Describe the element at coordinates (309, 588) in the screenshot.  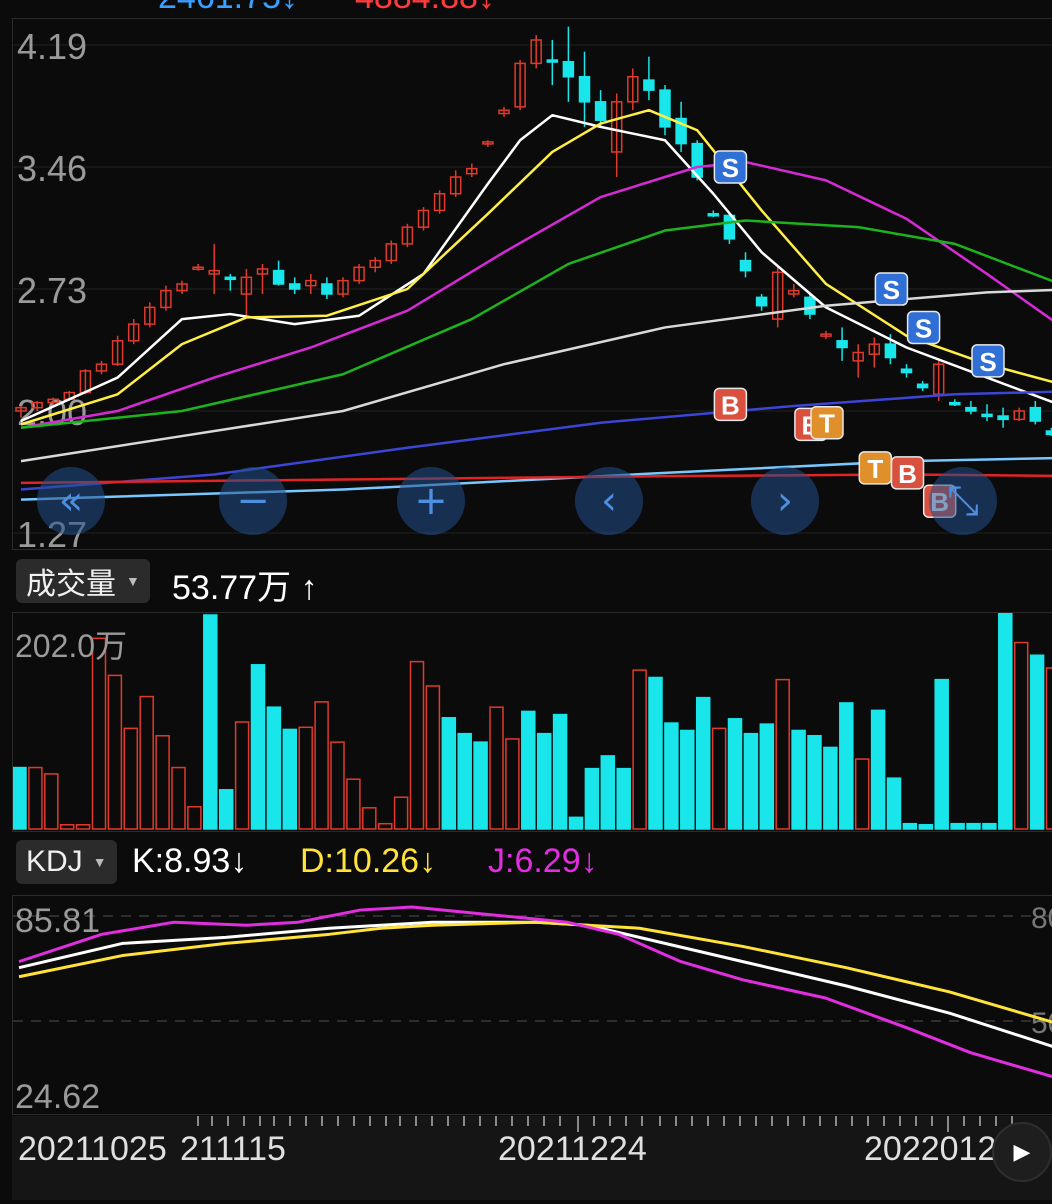
I see `volume-arrow-icon: ↑` at that location.